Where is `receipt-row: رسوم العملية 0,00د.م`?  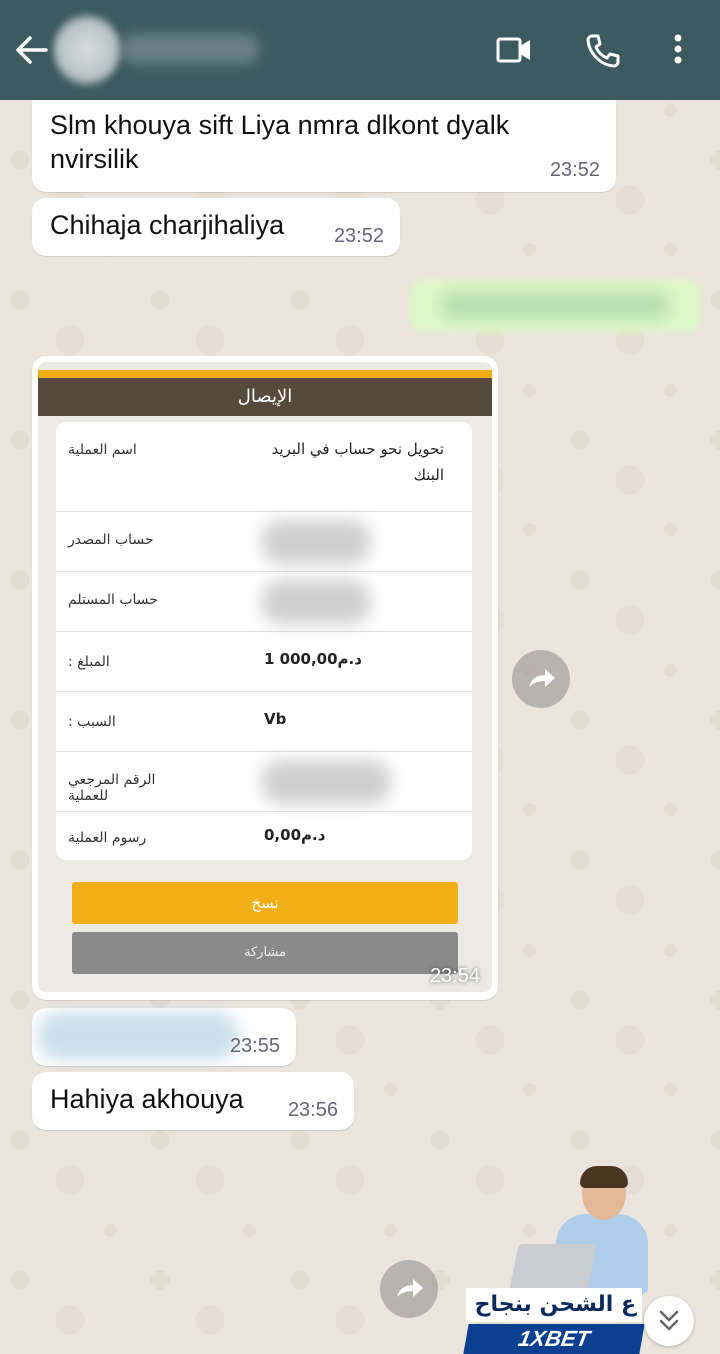 receipt-row: رسوم العملية 0,00د.م is located at coordinates (264, 836).